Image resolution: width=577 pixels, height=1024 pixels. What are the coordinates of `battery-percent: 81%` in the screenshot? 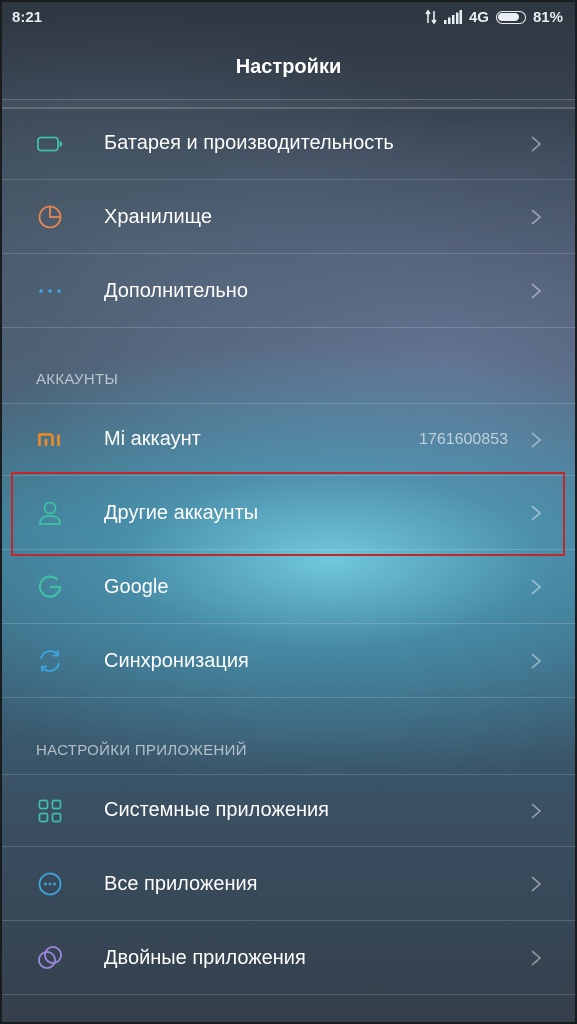 It's located at (547, 17).